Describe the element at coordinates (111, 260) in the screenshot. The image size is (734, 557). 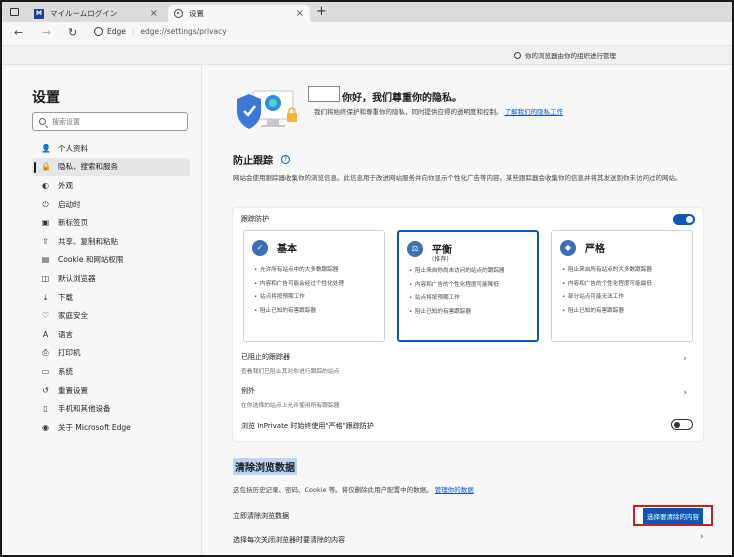
I see `sidebar-item-cookies: ▤ Cookie 和网站权限` at that location.